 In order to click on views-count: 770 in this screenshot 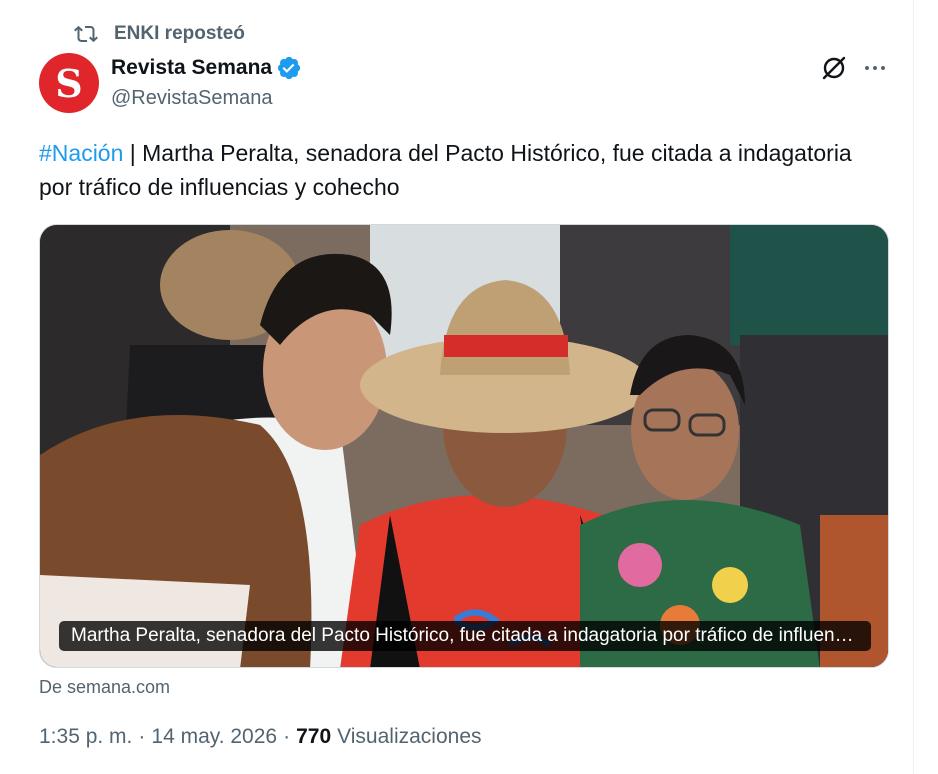, I will do `click(314, 736)`.